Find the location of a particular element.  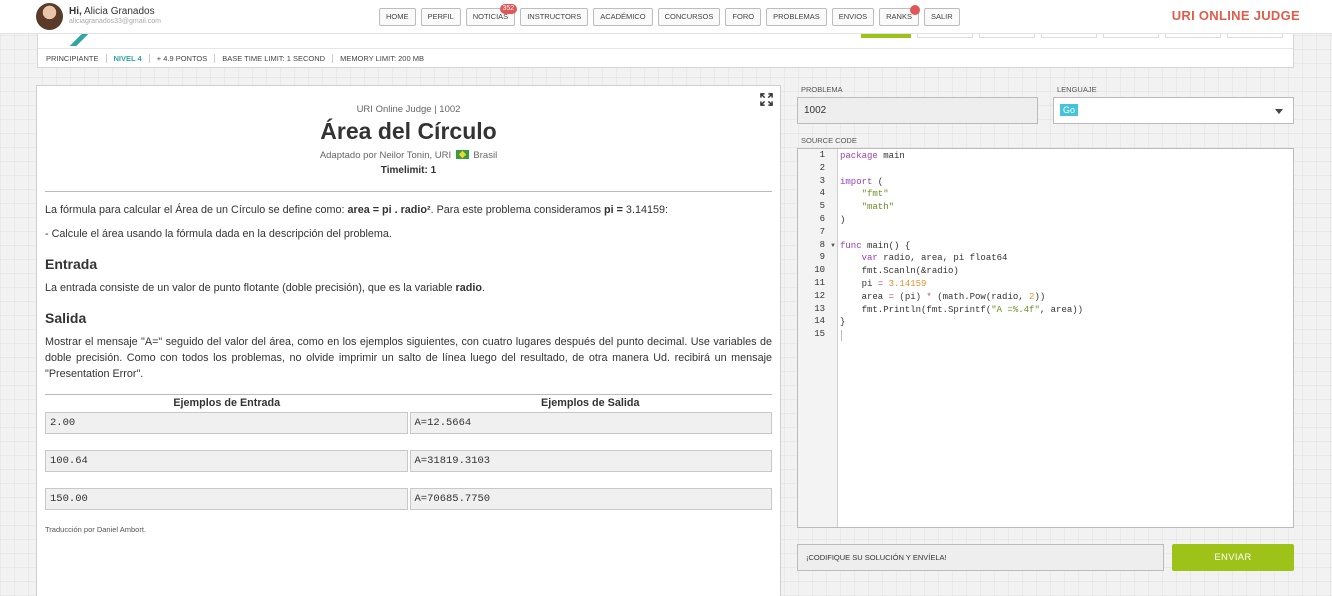

author-text: Adaptado por Neilor Tonin, URI is located at coordinates (385, 155).